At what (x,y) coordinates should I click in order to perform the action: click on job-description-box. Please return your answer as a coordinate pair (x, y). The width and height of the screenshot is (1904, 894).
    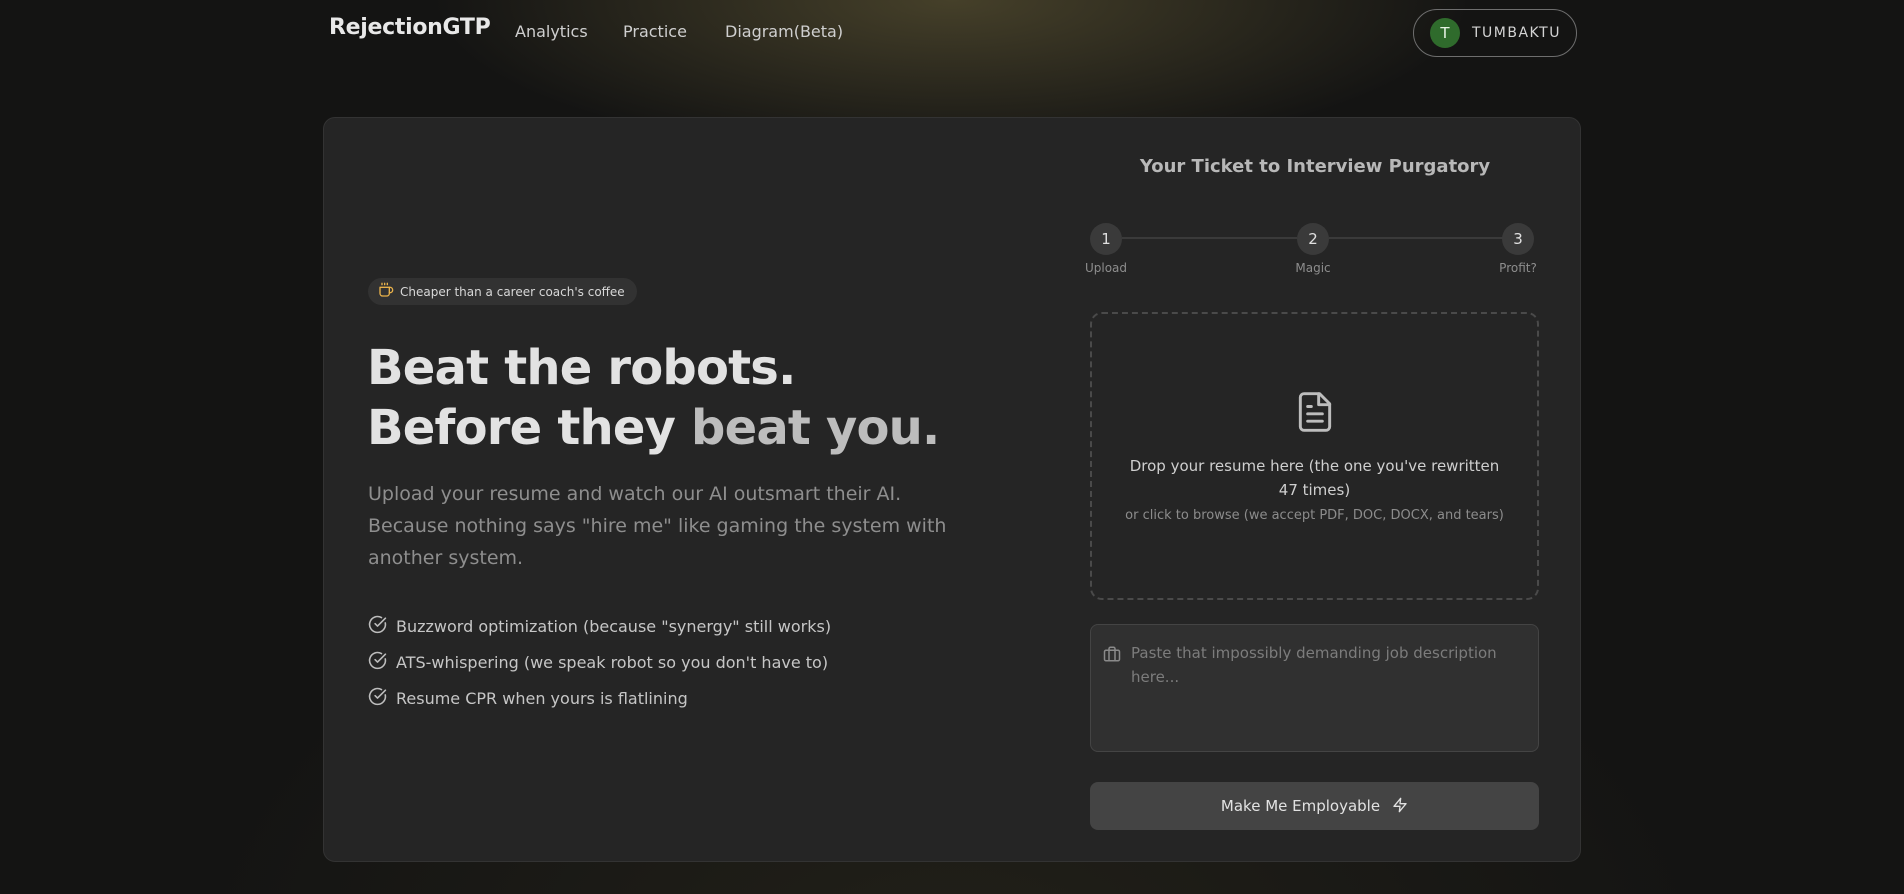
    Looking at the image, I should click on (1314, 688).